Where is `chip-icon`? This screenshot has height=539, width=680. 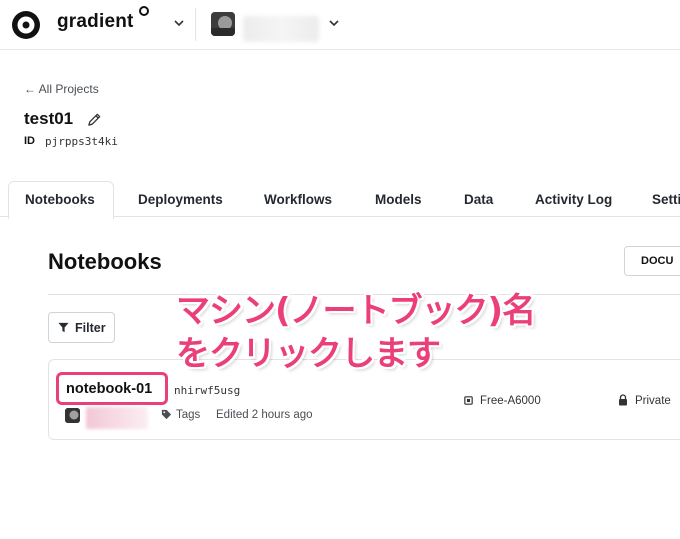
chip-icon is located at coordinates (468, 400).